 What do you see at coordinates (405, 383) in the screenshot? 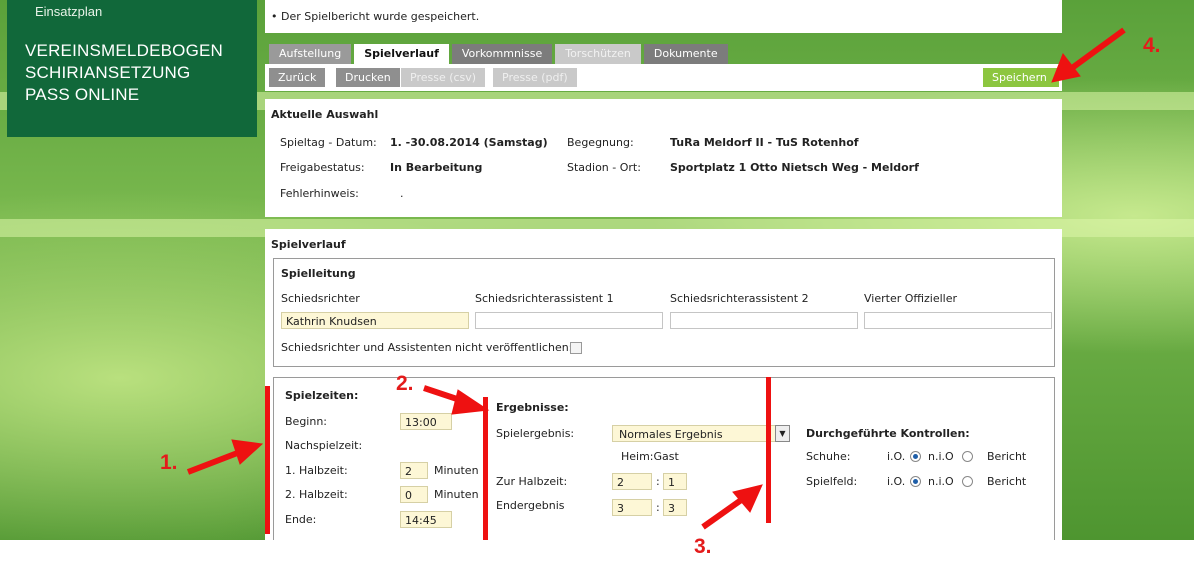
I see `annotation-number-2: 2.` at bounding box center [405, 383].